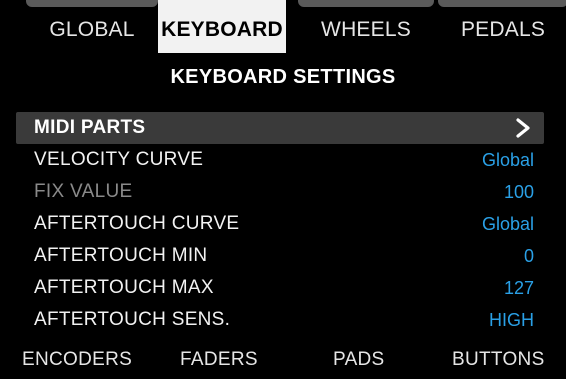  I want to click on setting-value: 127, so click(518, 287).